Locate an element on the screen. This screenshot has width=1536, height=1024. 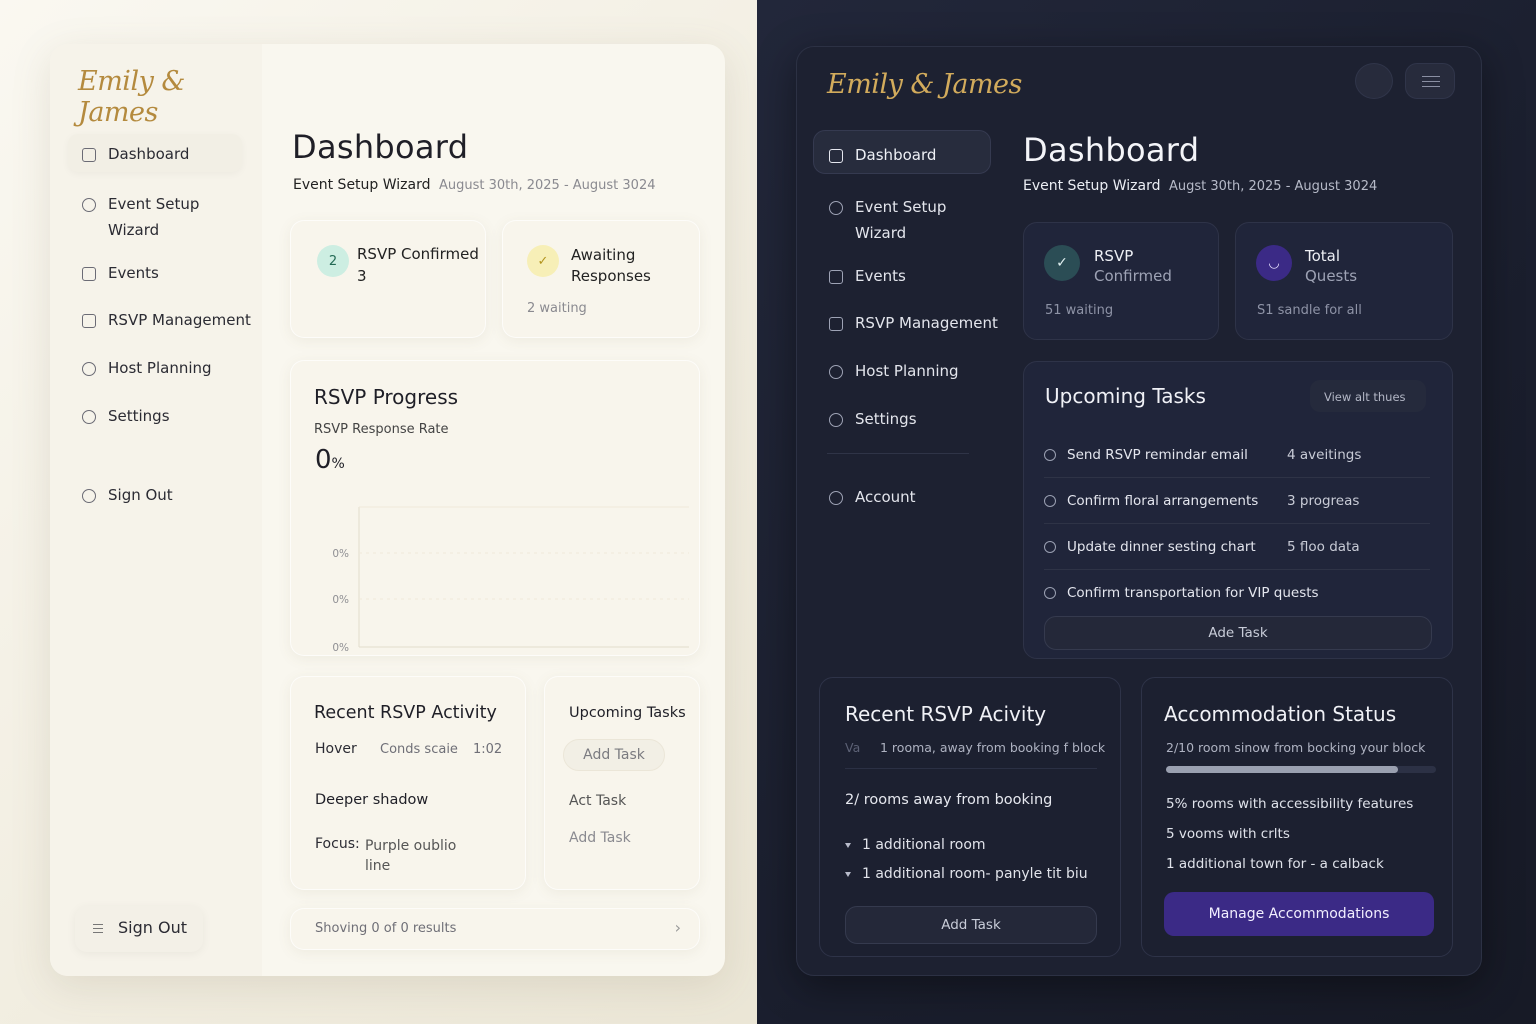
progress-bar is located at coordinates (1301, 769).